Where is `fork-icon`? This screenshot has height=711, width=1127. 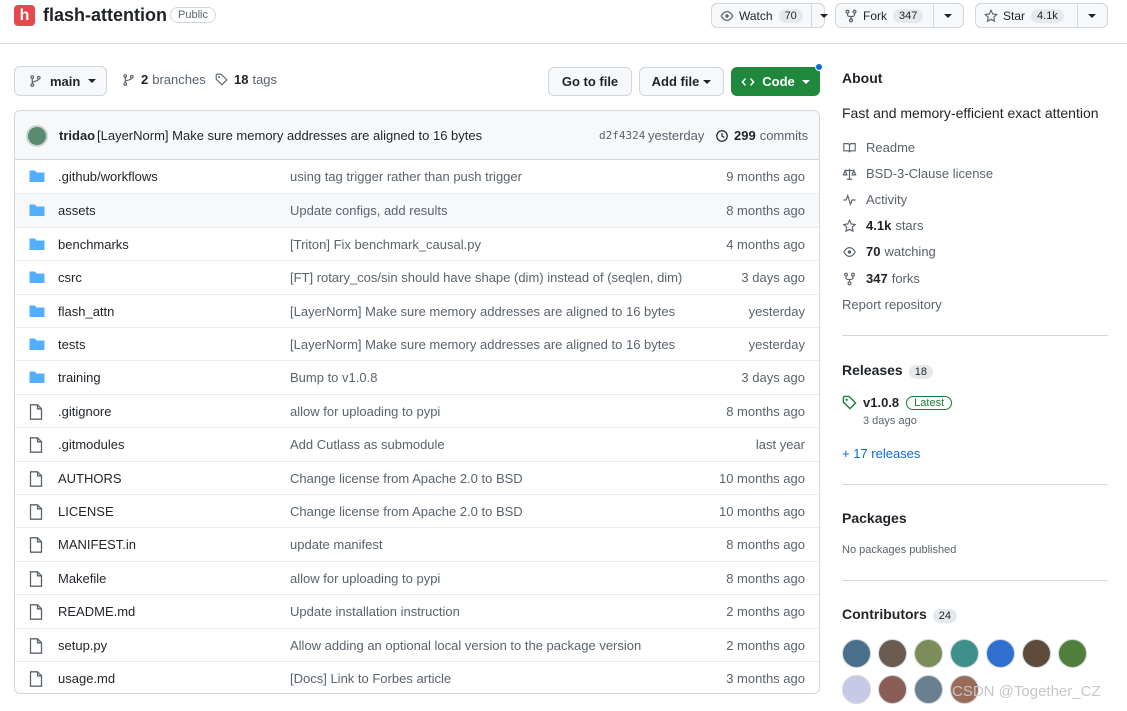 fork-icon is located at coordinates (849, 278).